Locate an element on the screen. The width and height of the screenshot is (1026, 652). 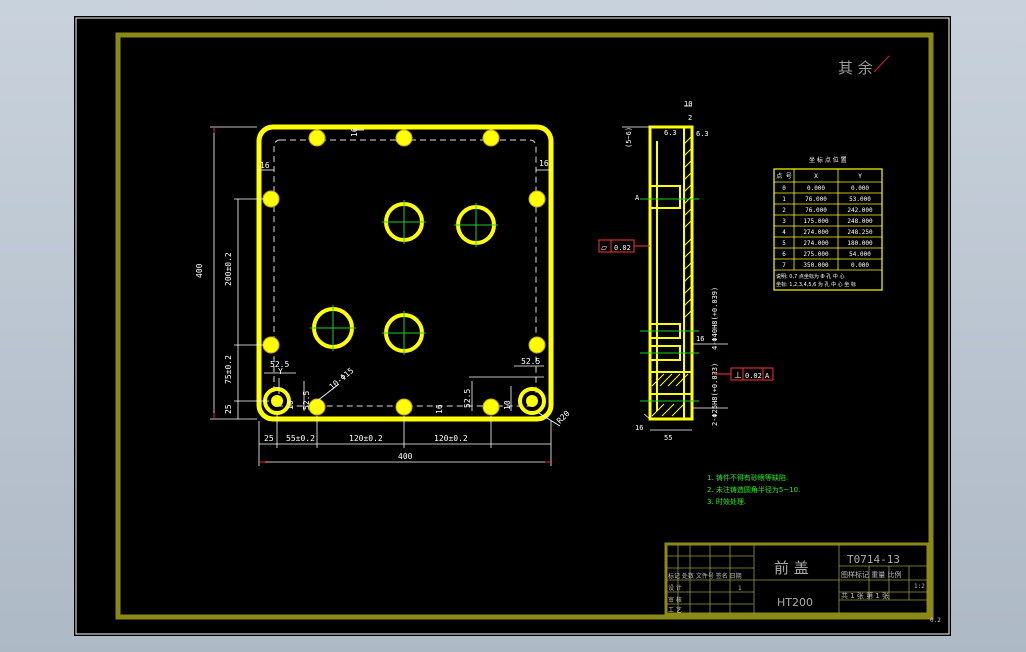
bolt-holes is located at coordinates (404, 272).